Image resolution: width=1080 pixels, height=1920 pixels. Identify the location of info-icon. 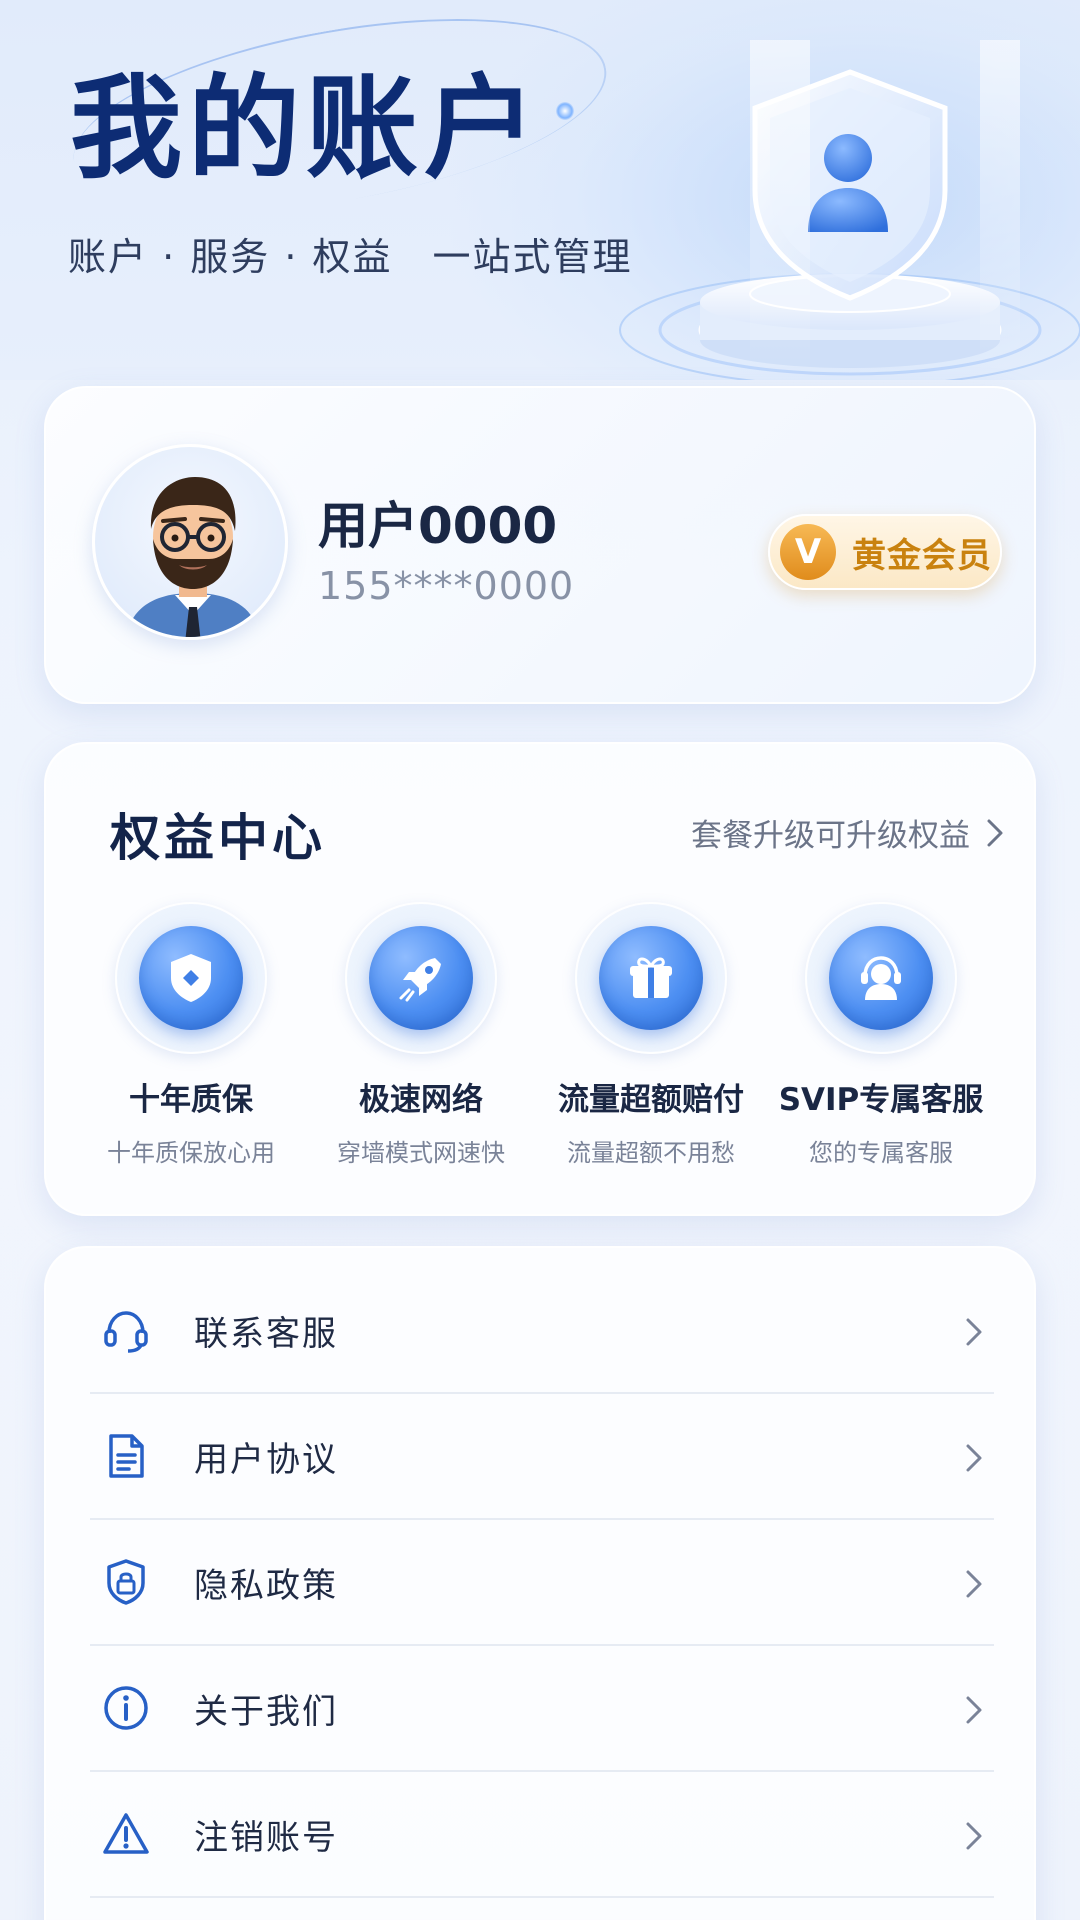
(126, 1708).